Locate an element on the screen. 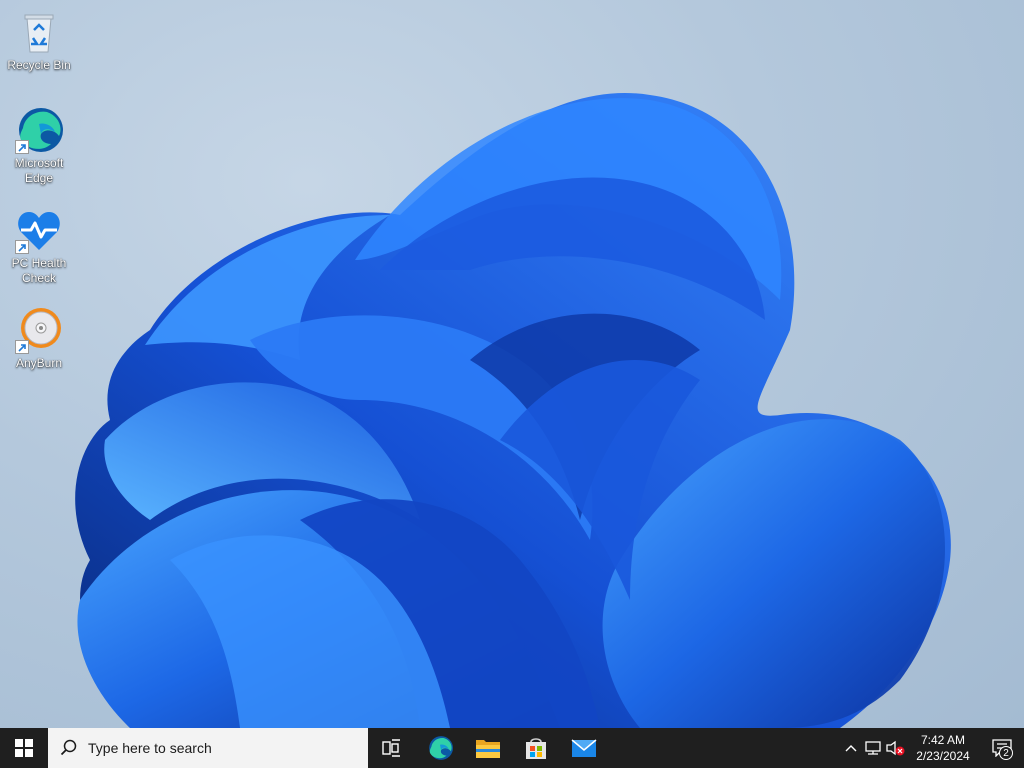 The height and width of the screenshot is (768, 1024). windows-logo-icon is located at coordinates (24, 748).